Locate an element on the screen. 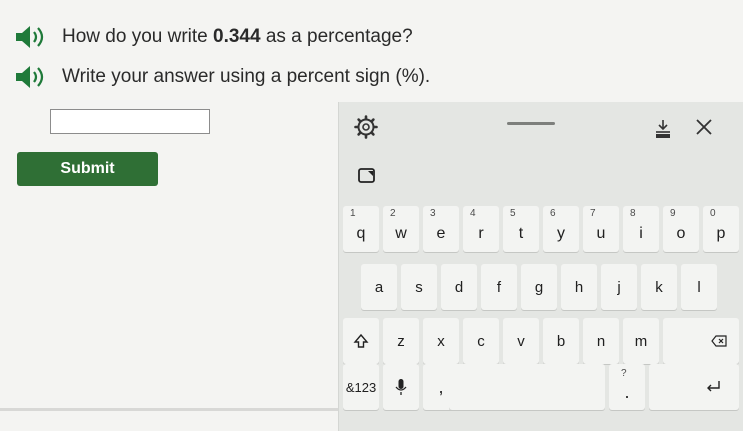  answer-input is located at coordinates (130, 121).